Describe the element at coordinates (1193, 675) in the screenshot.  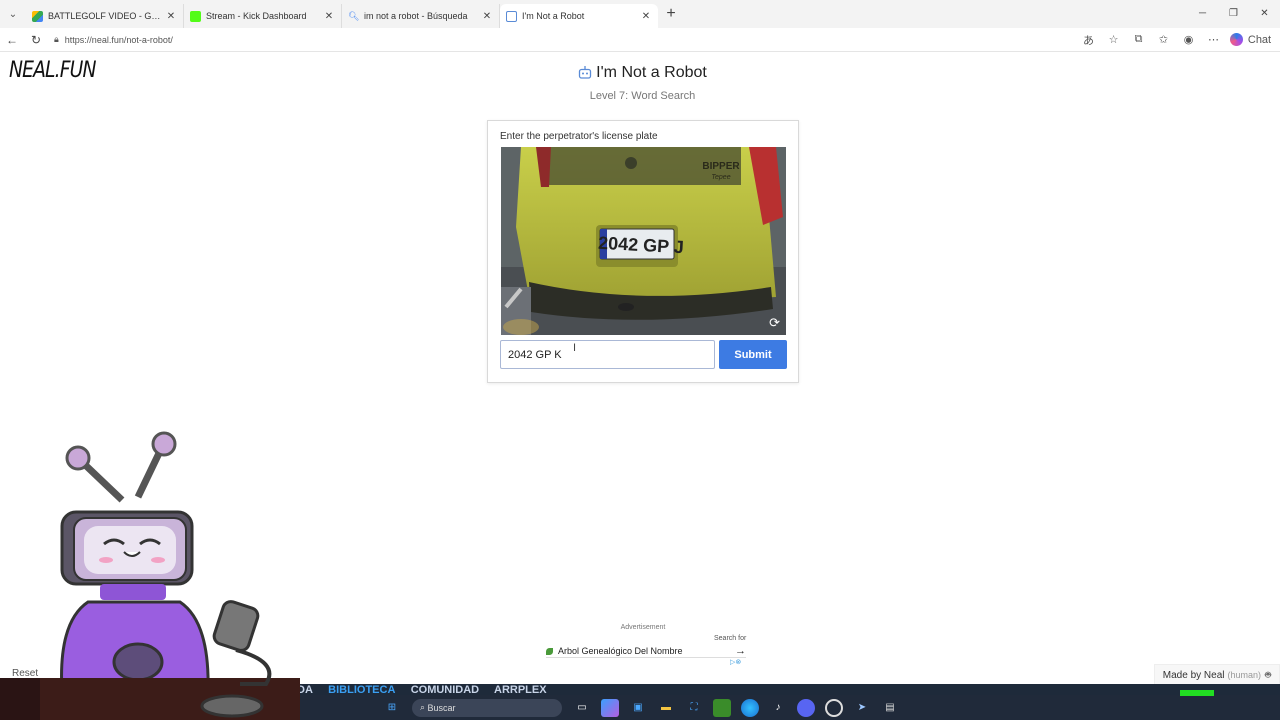
I see `made-by-text: Made by Neal` at that location.